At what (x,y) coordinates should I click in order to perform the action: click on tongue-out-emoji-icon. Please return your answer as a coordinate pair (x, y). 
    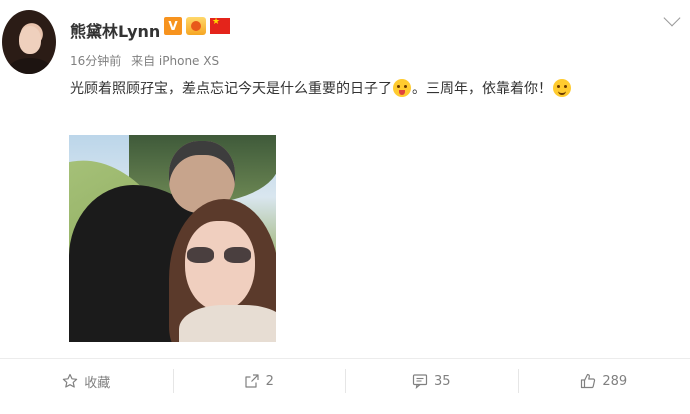
    Looking at the image, I should click on (402, 88).